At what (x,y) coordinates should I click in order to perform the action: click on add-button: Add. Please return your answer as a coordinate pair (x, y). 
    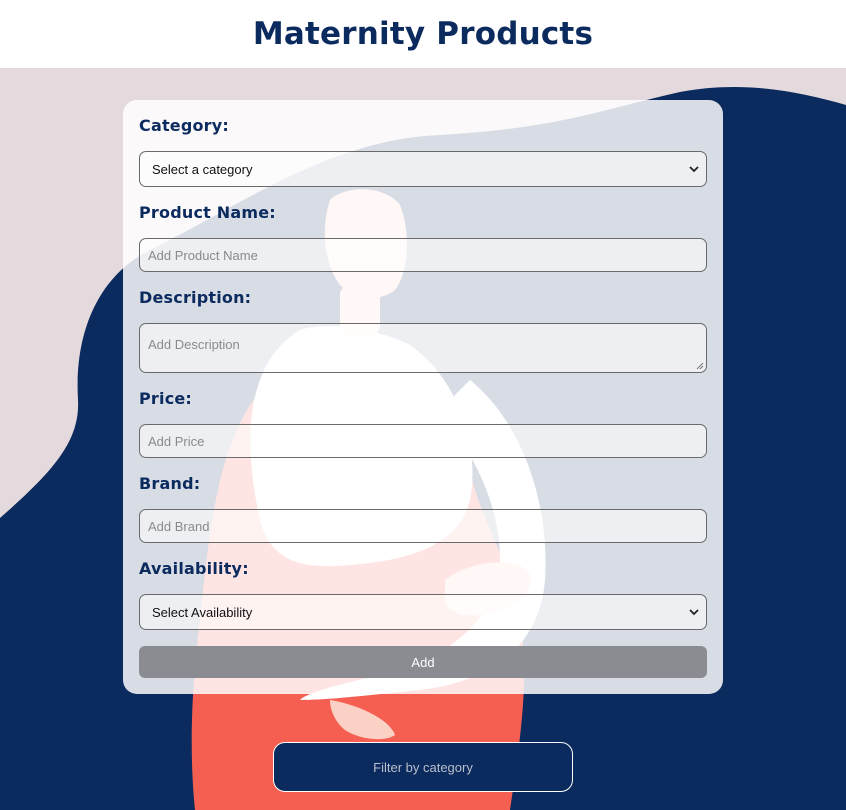
    Looking at the image, I should click on (423, 662).